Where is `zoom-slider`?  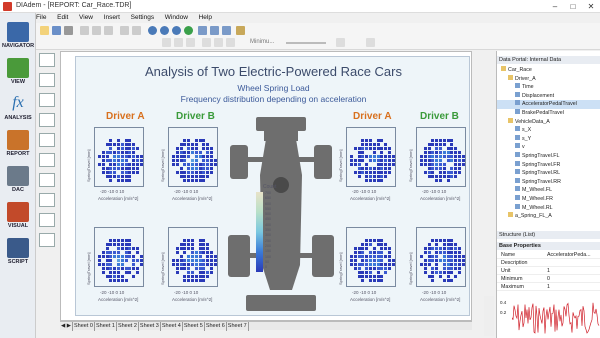
zoom-slider is located at coordinates (306, 43).